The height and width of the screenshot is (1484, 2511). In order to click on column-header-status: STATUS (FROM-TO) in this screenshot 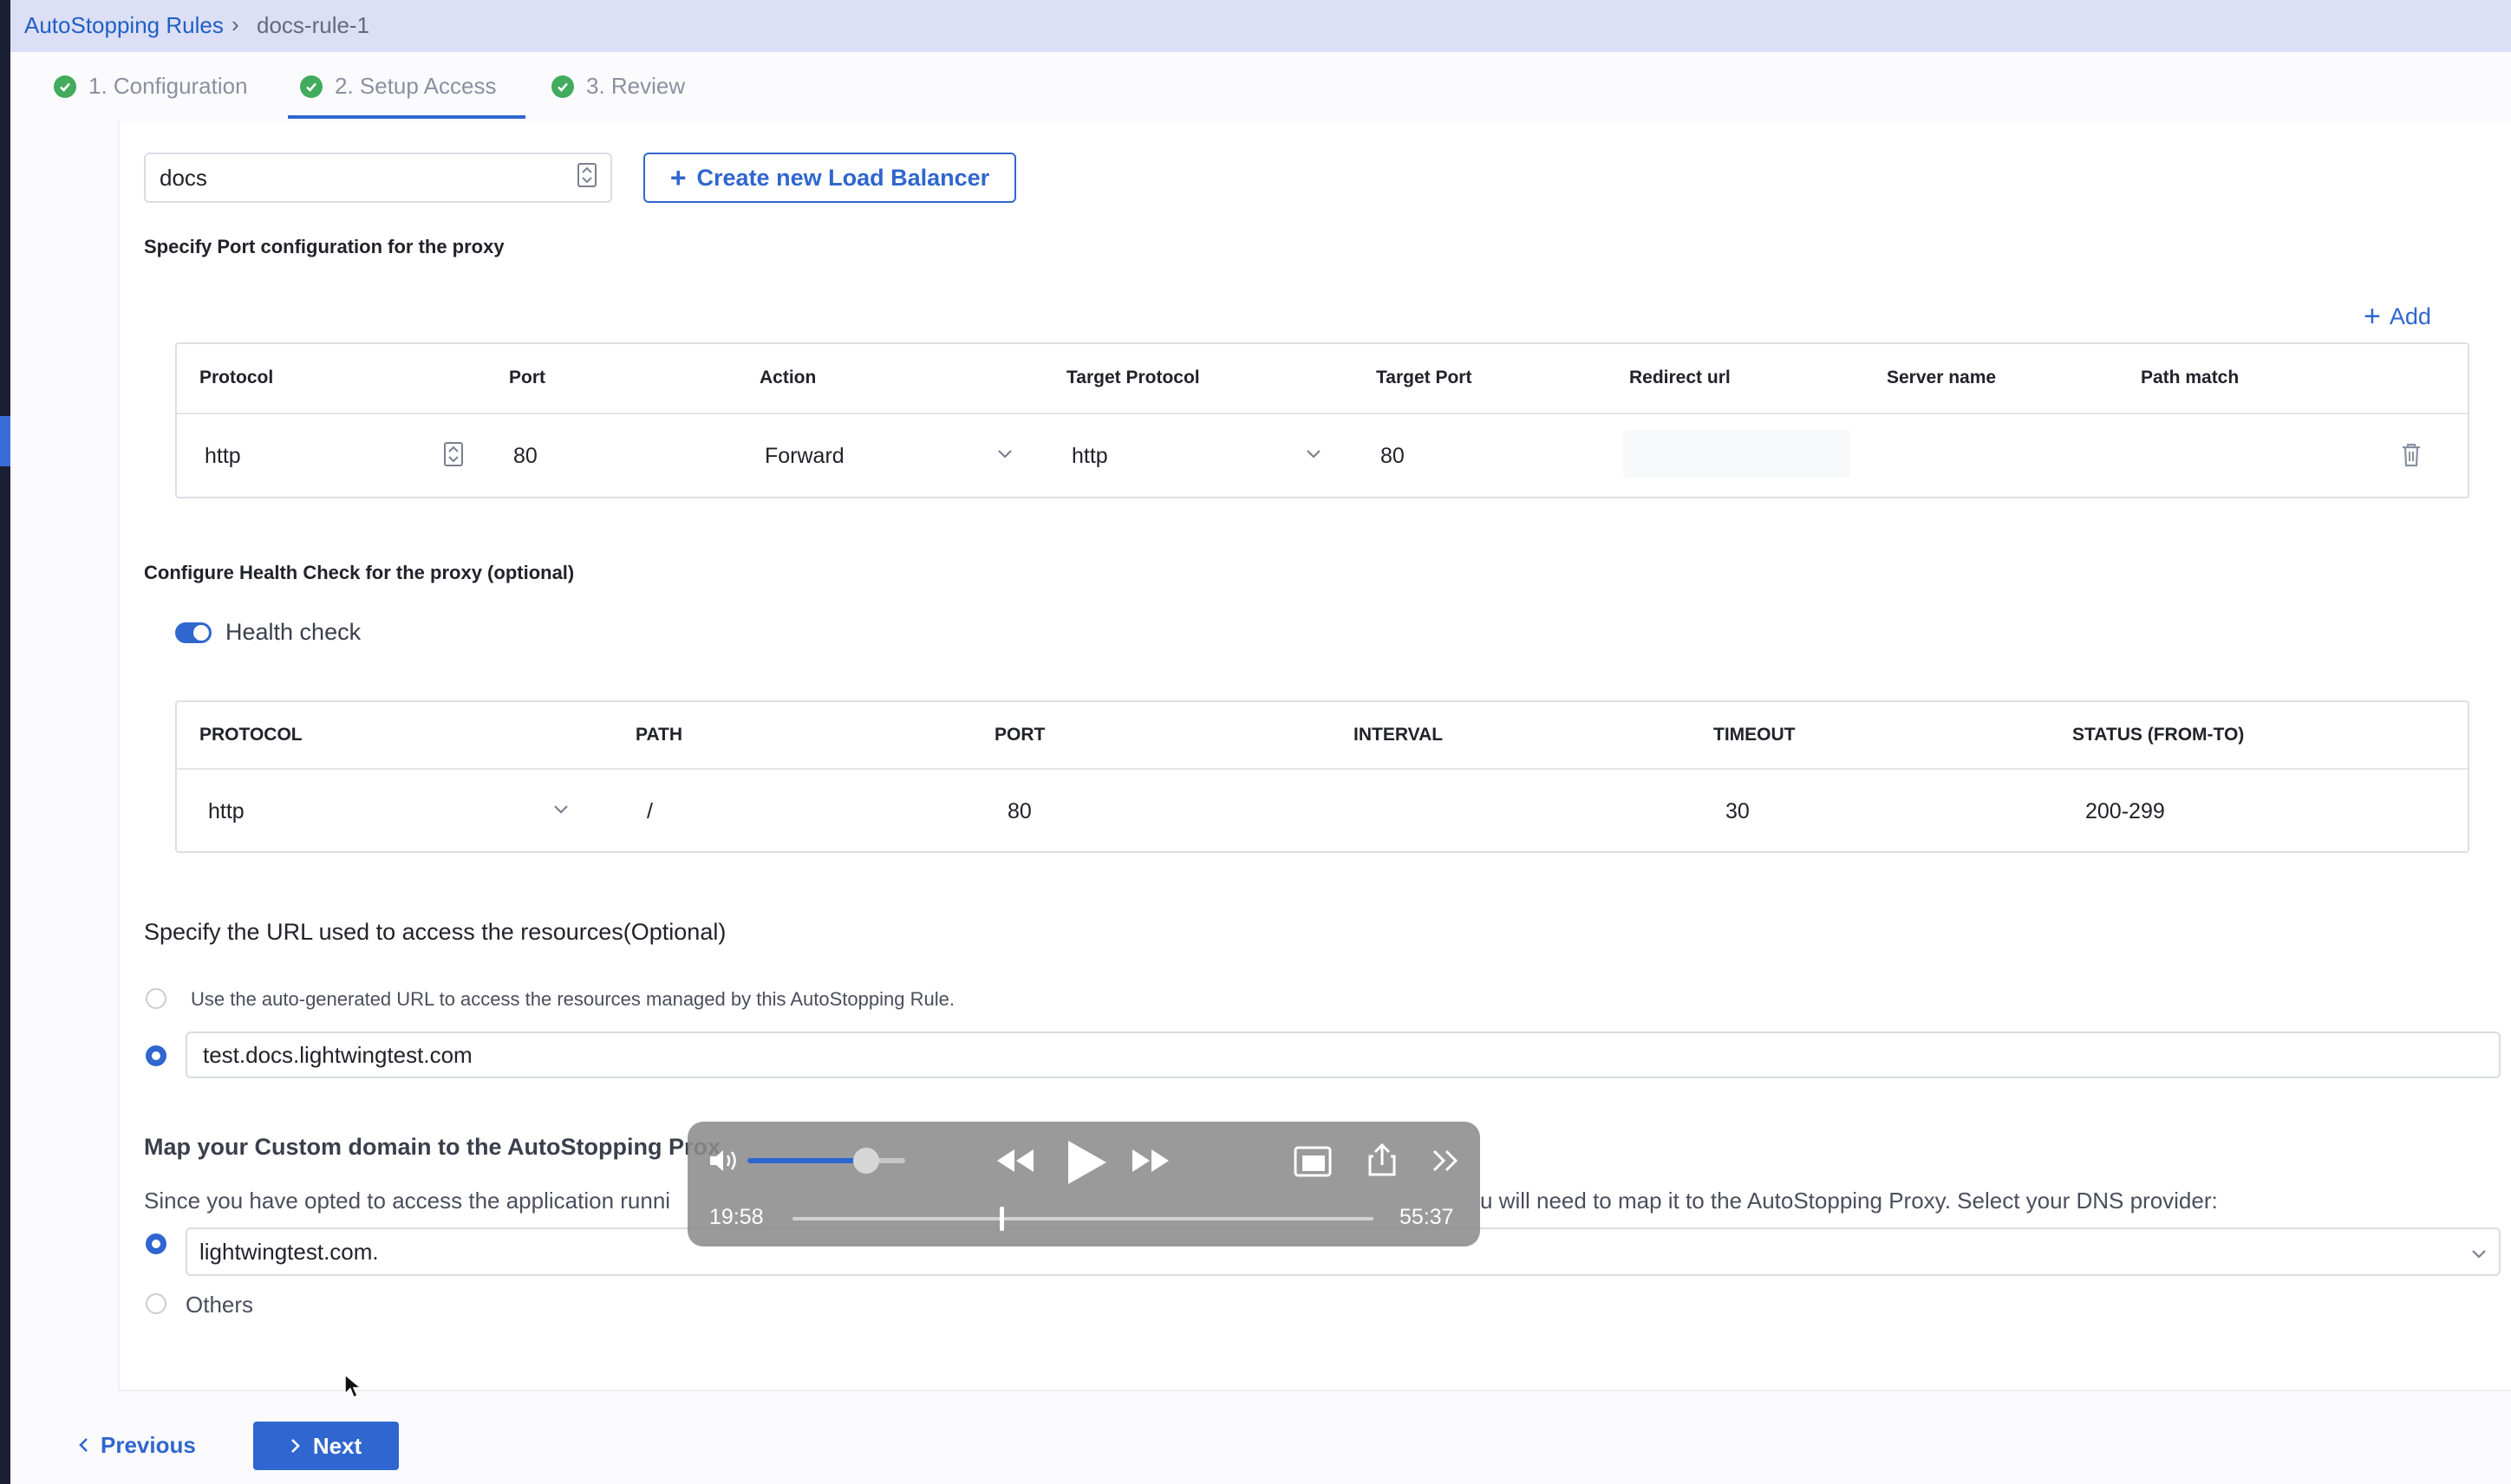, I will do `click(2158, 735)`.